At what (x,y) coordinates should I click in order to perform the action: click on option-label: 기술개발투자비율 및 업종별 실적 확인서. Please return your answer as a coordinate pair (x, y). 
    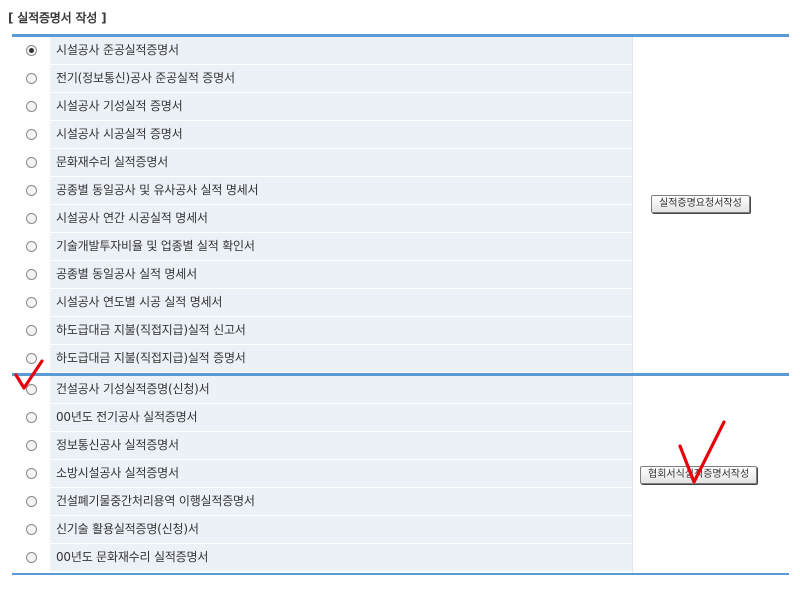
    Looking at the image, I should click on (341, 246).